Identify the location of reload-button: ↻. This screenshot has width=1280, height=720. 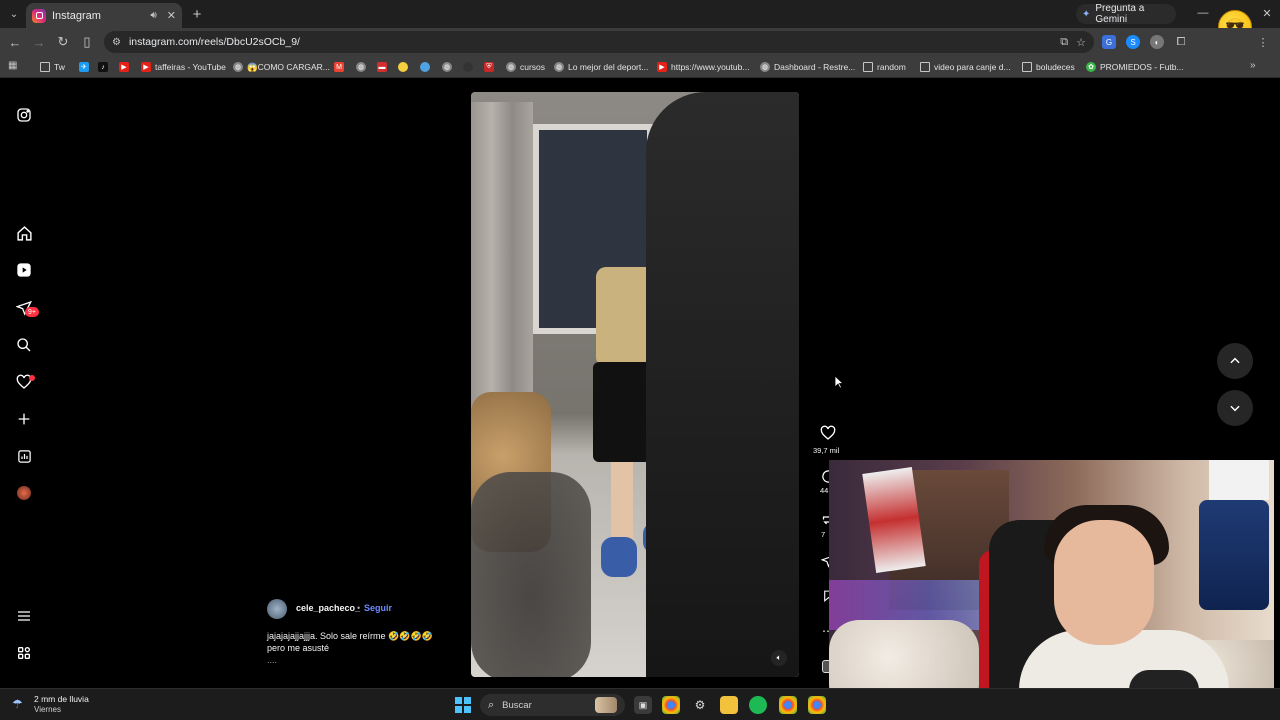
(63, 42).